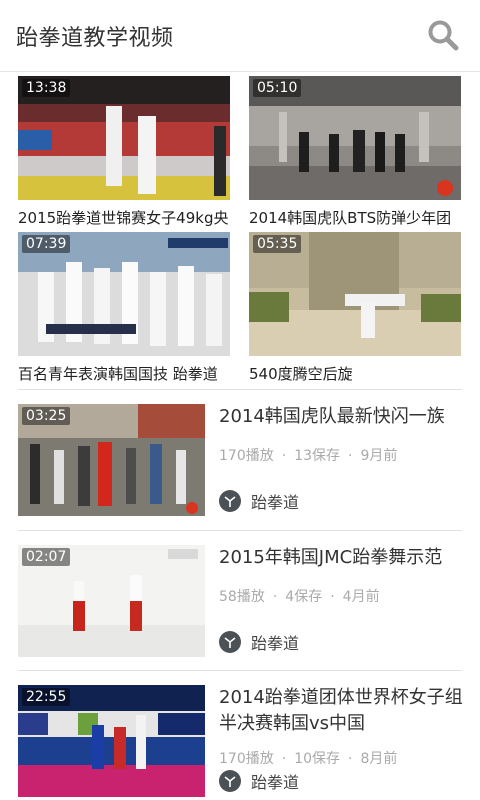 This screenshot has height=800, width=480. What do you see at coordinates (304, 597) in the screenshot?
I see `save-count: 4保存` at bounding box center [304, 597].